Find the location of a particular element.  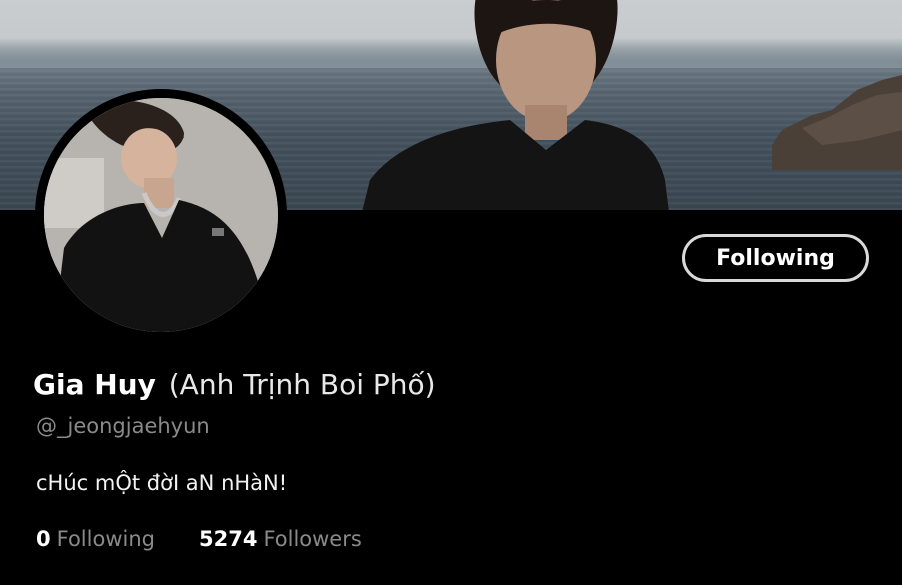

avatar-image is located at coordinates (161, 215).